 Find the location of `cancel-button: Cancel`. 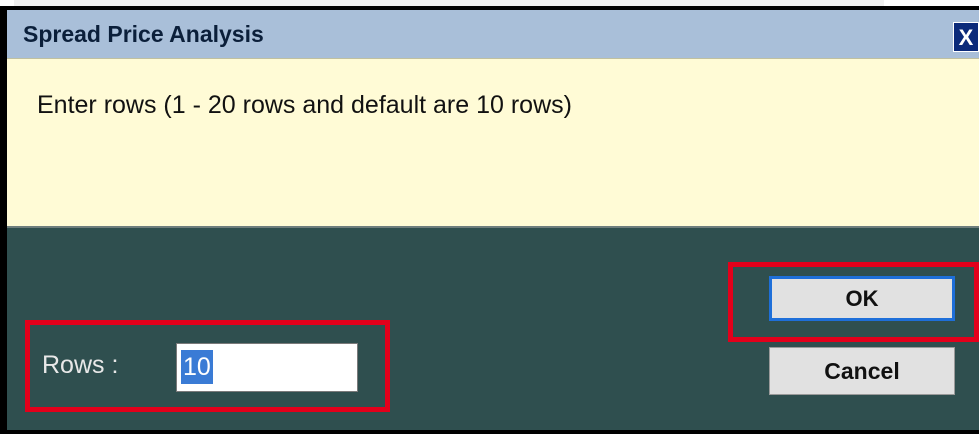

cancel-button: Cancel is located at coordinates (862, 371).